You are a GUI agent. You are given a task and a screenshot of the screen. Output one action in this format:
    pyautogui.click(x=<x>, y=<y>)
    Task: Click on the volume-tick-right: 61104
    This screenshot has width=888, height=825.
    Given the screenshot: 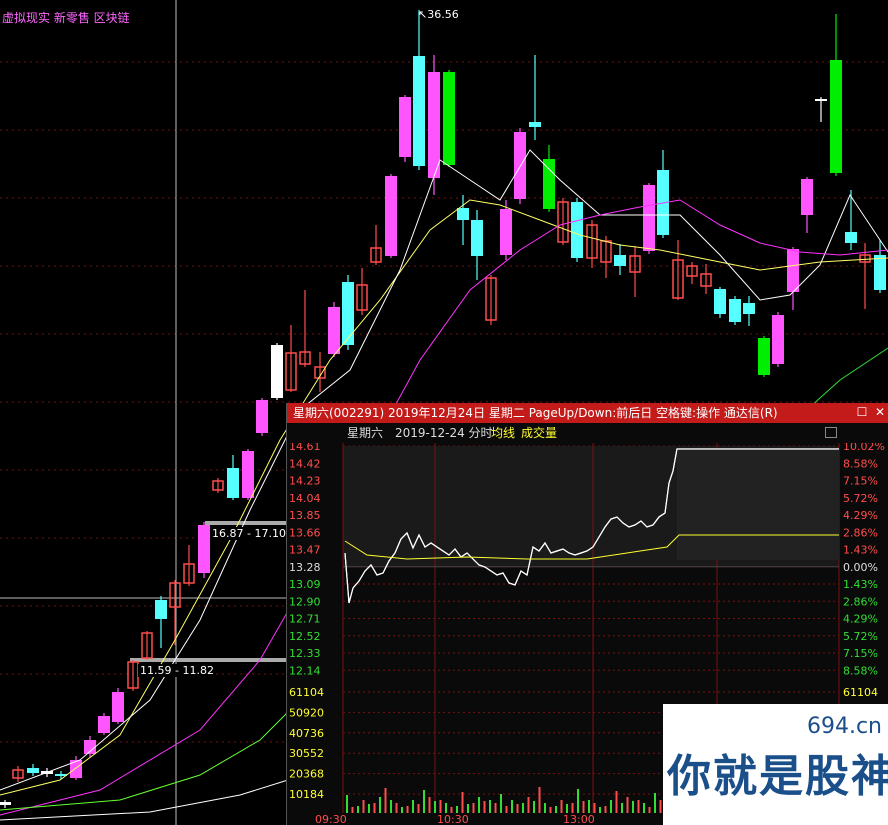 What is the action you would take?
    pyautogui.click(x=860, y=692)
    